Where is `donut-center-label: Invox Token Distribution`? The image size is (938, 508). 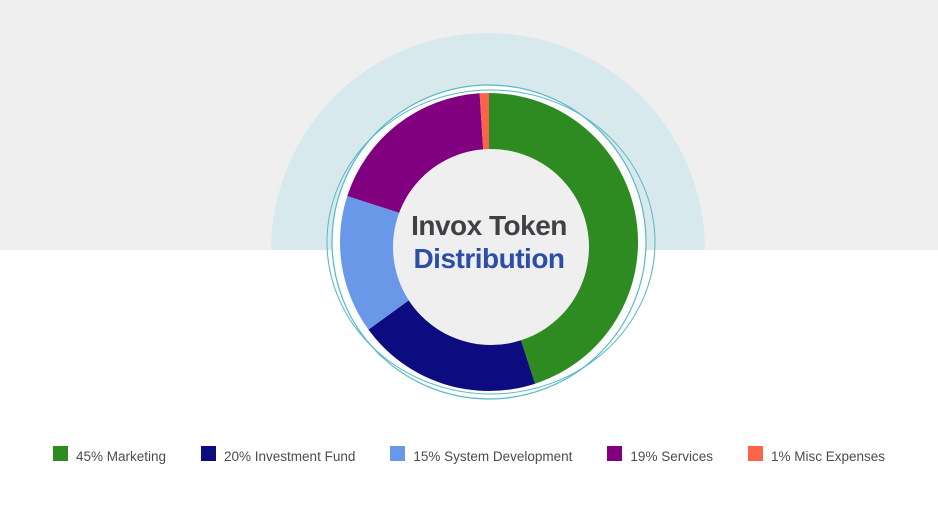 donut-center-label: Invox Token Distribution is located at coordinates (489, 242).